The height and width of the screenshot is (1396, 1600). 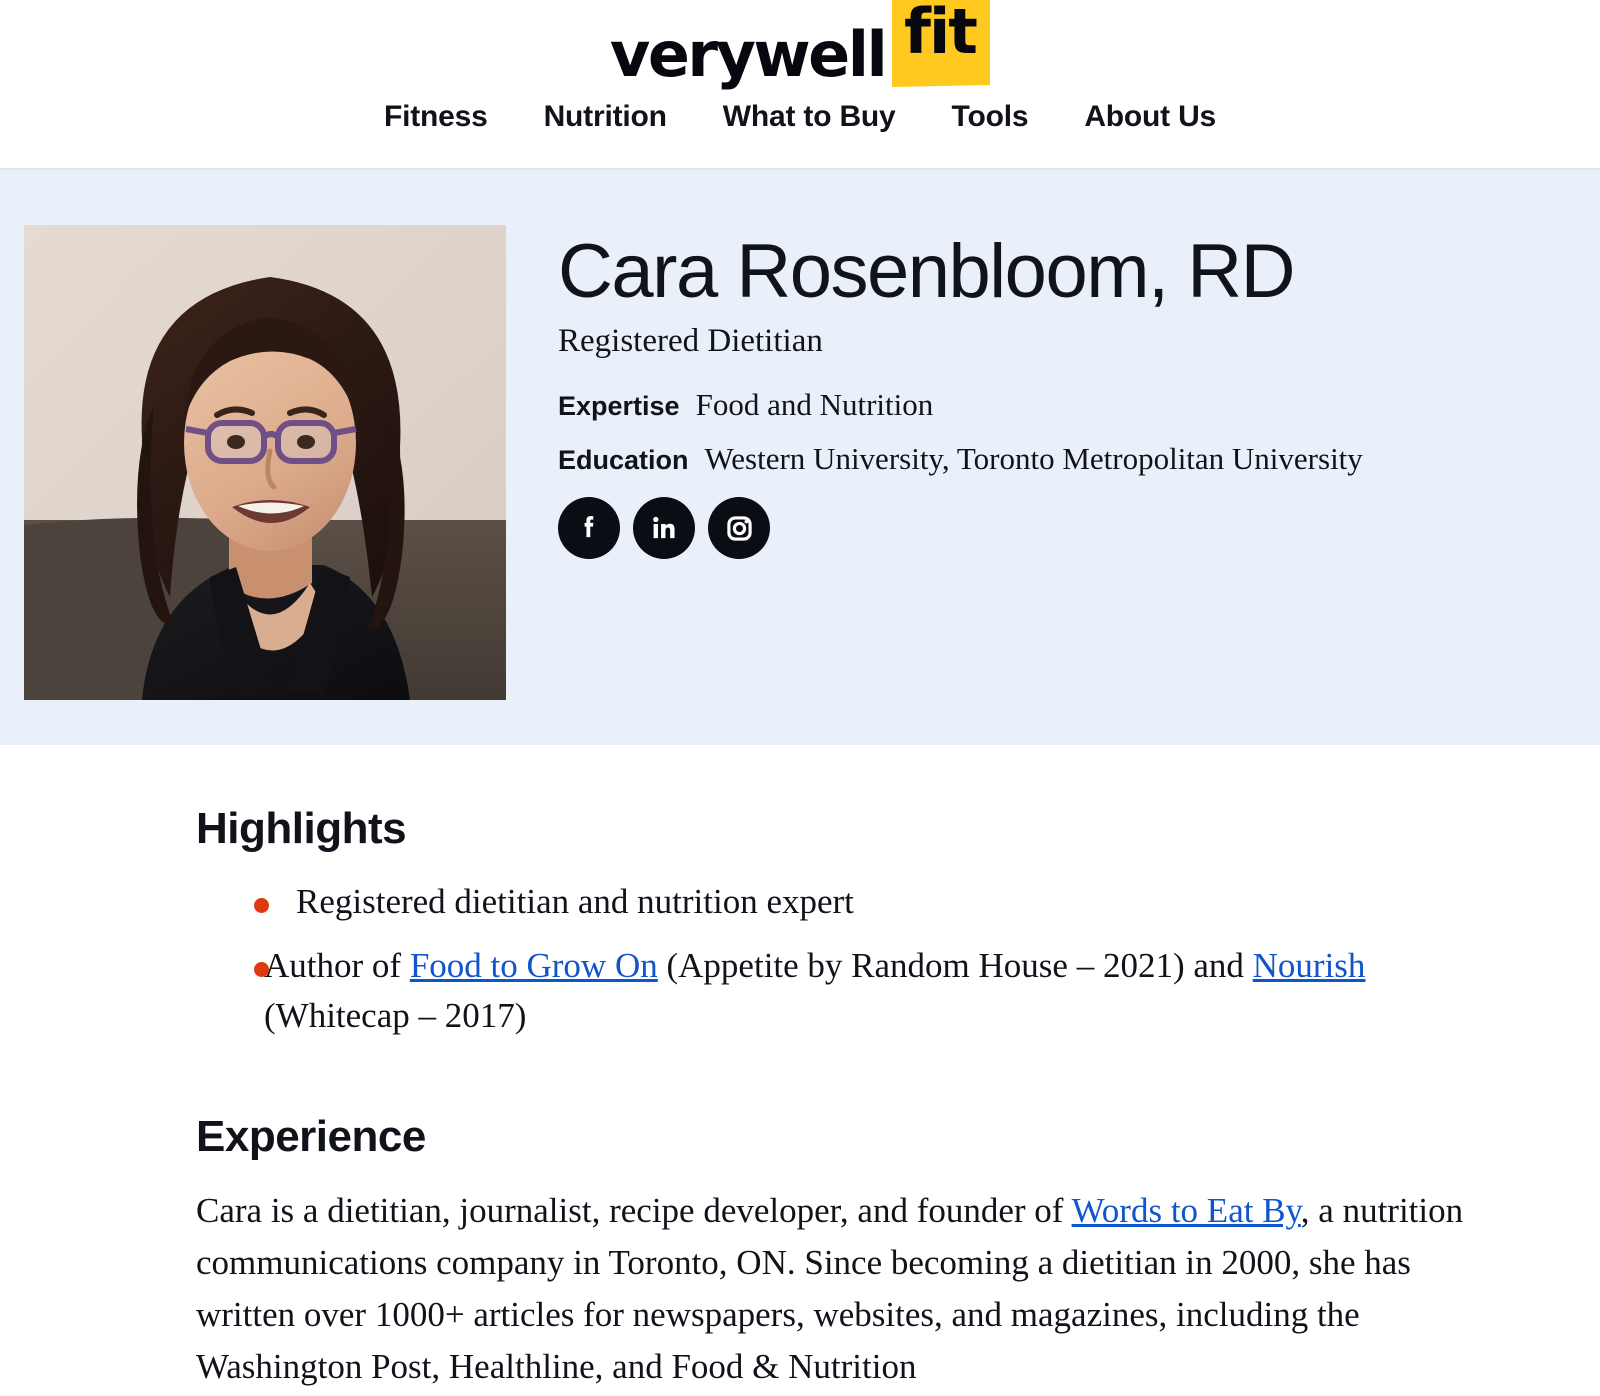 What do you see at coordinates (623, 460) in the screenshot?
I see `education-label: Education` at bounding box center [623, 460].